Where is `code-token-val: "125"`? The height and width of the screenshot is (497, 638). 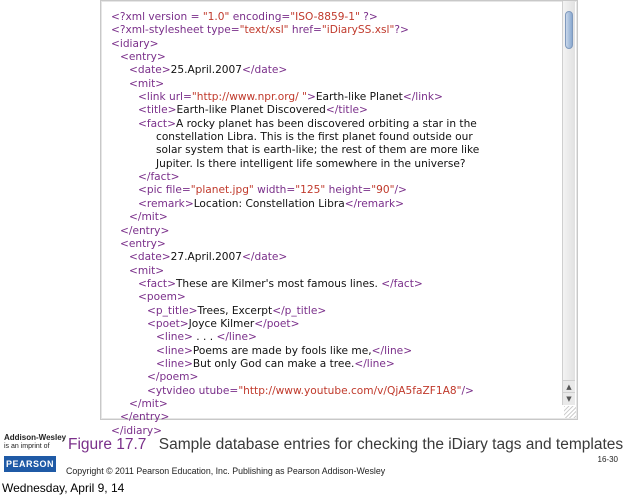 code-token-val: "125" is located at coordinates (310, 190).